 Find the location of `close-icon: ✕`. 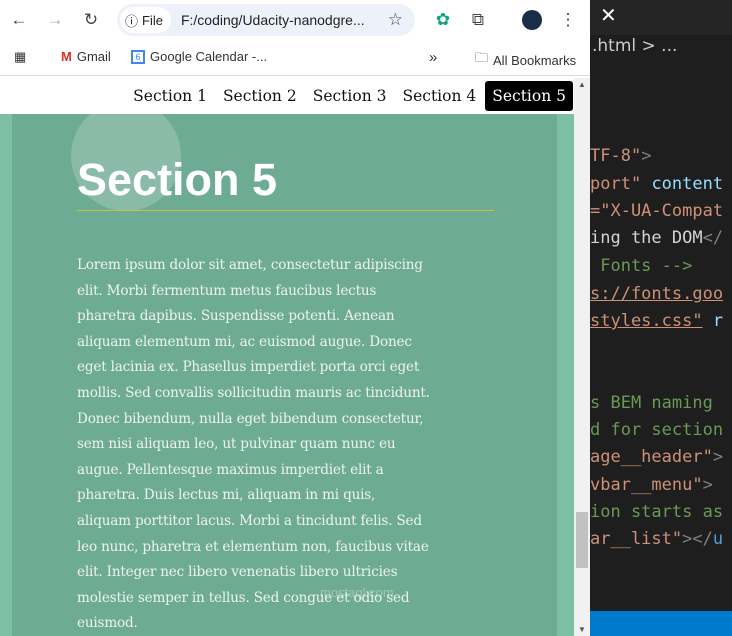

close-icon: ✕ is located at coordinates (608, 15).